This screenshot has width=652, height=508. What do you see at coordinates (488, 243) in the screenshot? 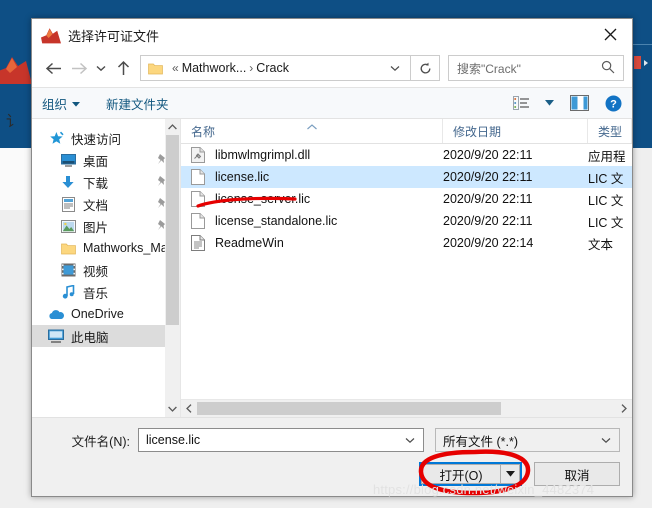
I see `file-date: 2020/9/20 22:14` at bounding box center [488, 243].